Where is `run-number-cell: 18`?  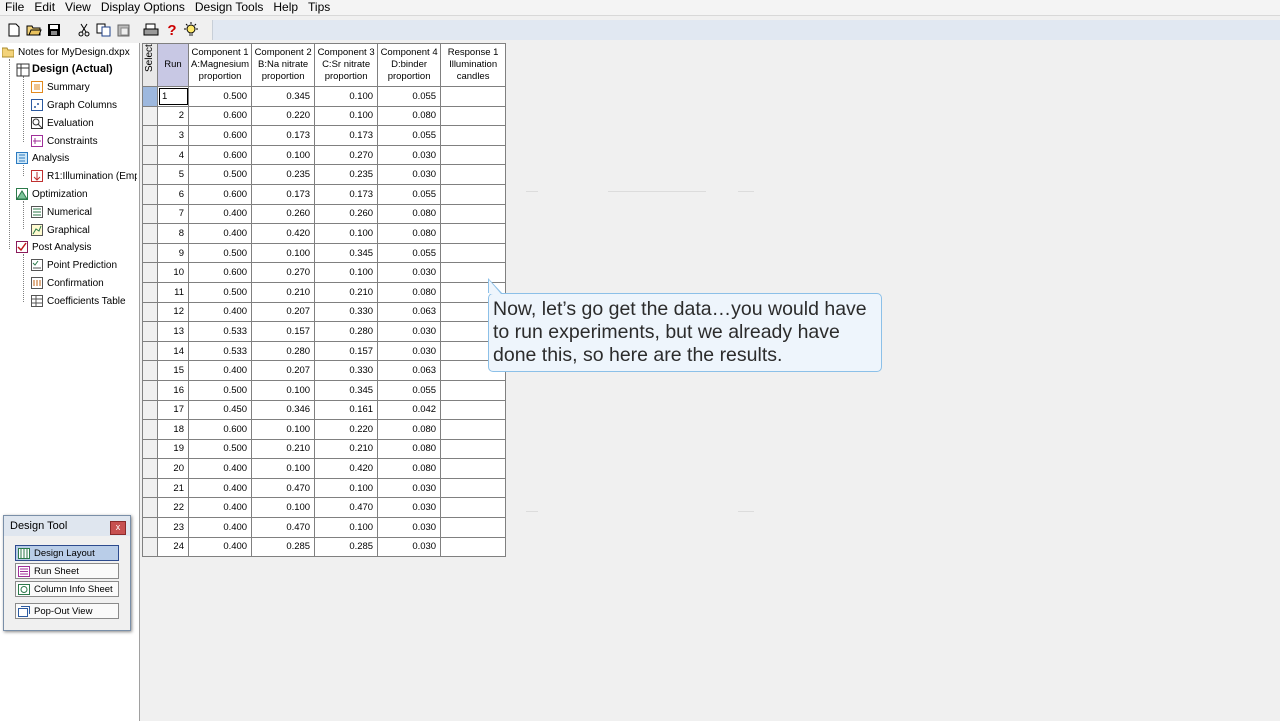 run-number-cell: 18 is located at coordinates (173, 429).